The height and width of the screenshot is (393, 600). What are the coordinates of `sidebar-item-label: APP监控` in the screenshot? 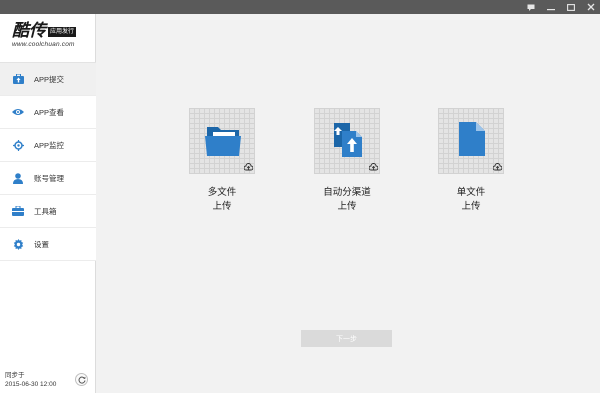 It's located at (49, 145).